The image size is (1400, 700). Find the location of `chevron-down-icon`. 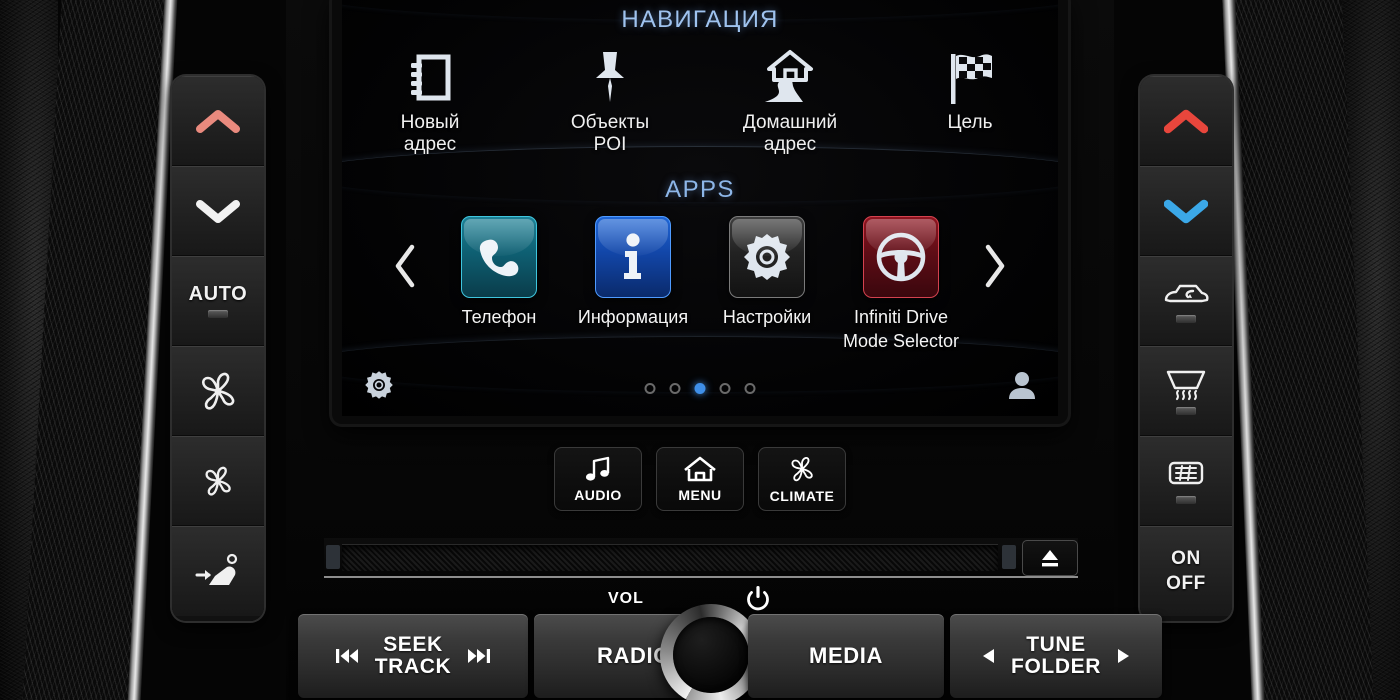

chevron-down-icon is located at coordinates (218, 211).